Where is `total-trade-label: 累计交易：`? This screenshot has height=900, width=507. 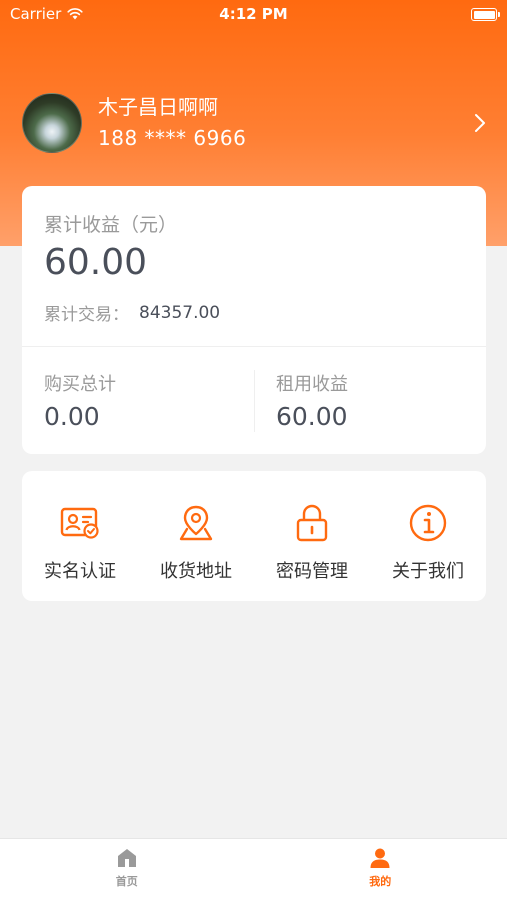
total-trade-label: 累计交易： is located at coordinates (86, 315).